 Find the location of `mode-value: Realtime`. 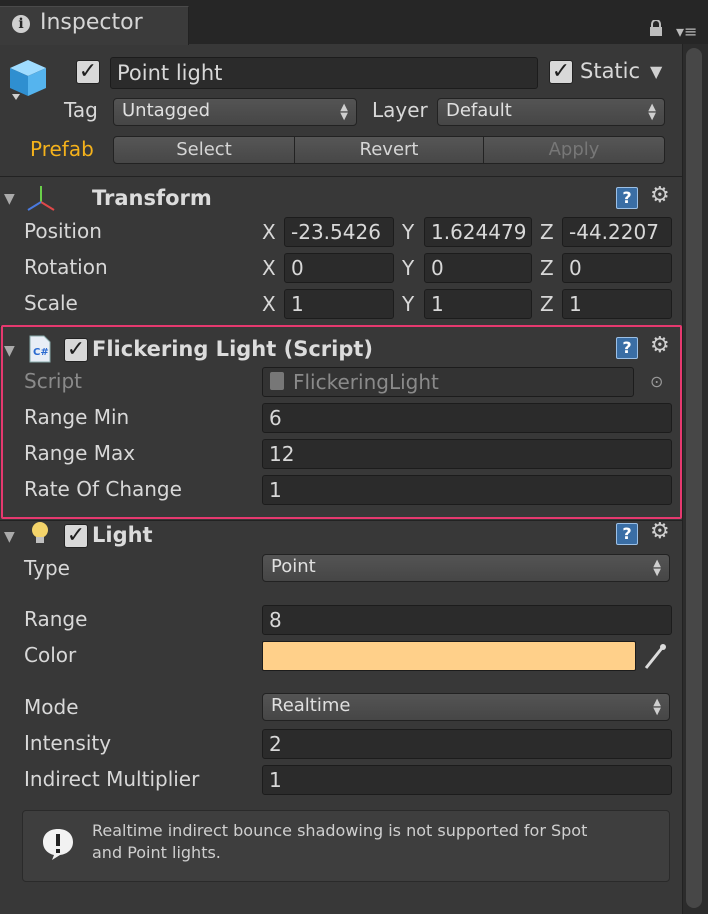

mode-value: Realtime is located at coordinates (311, 705).